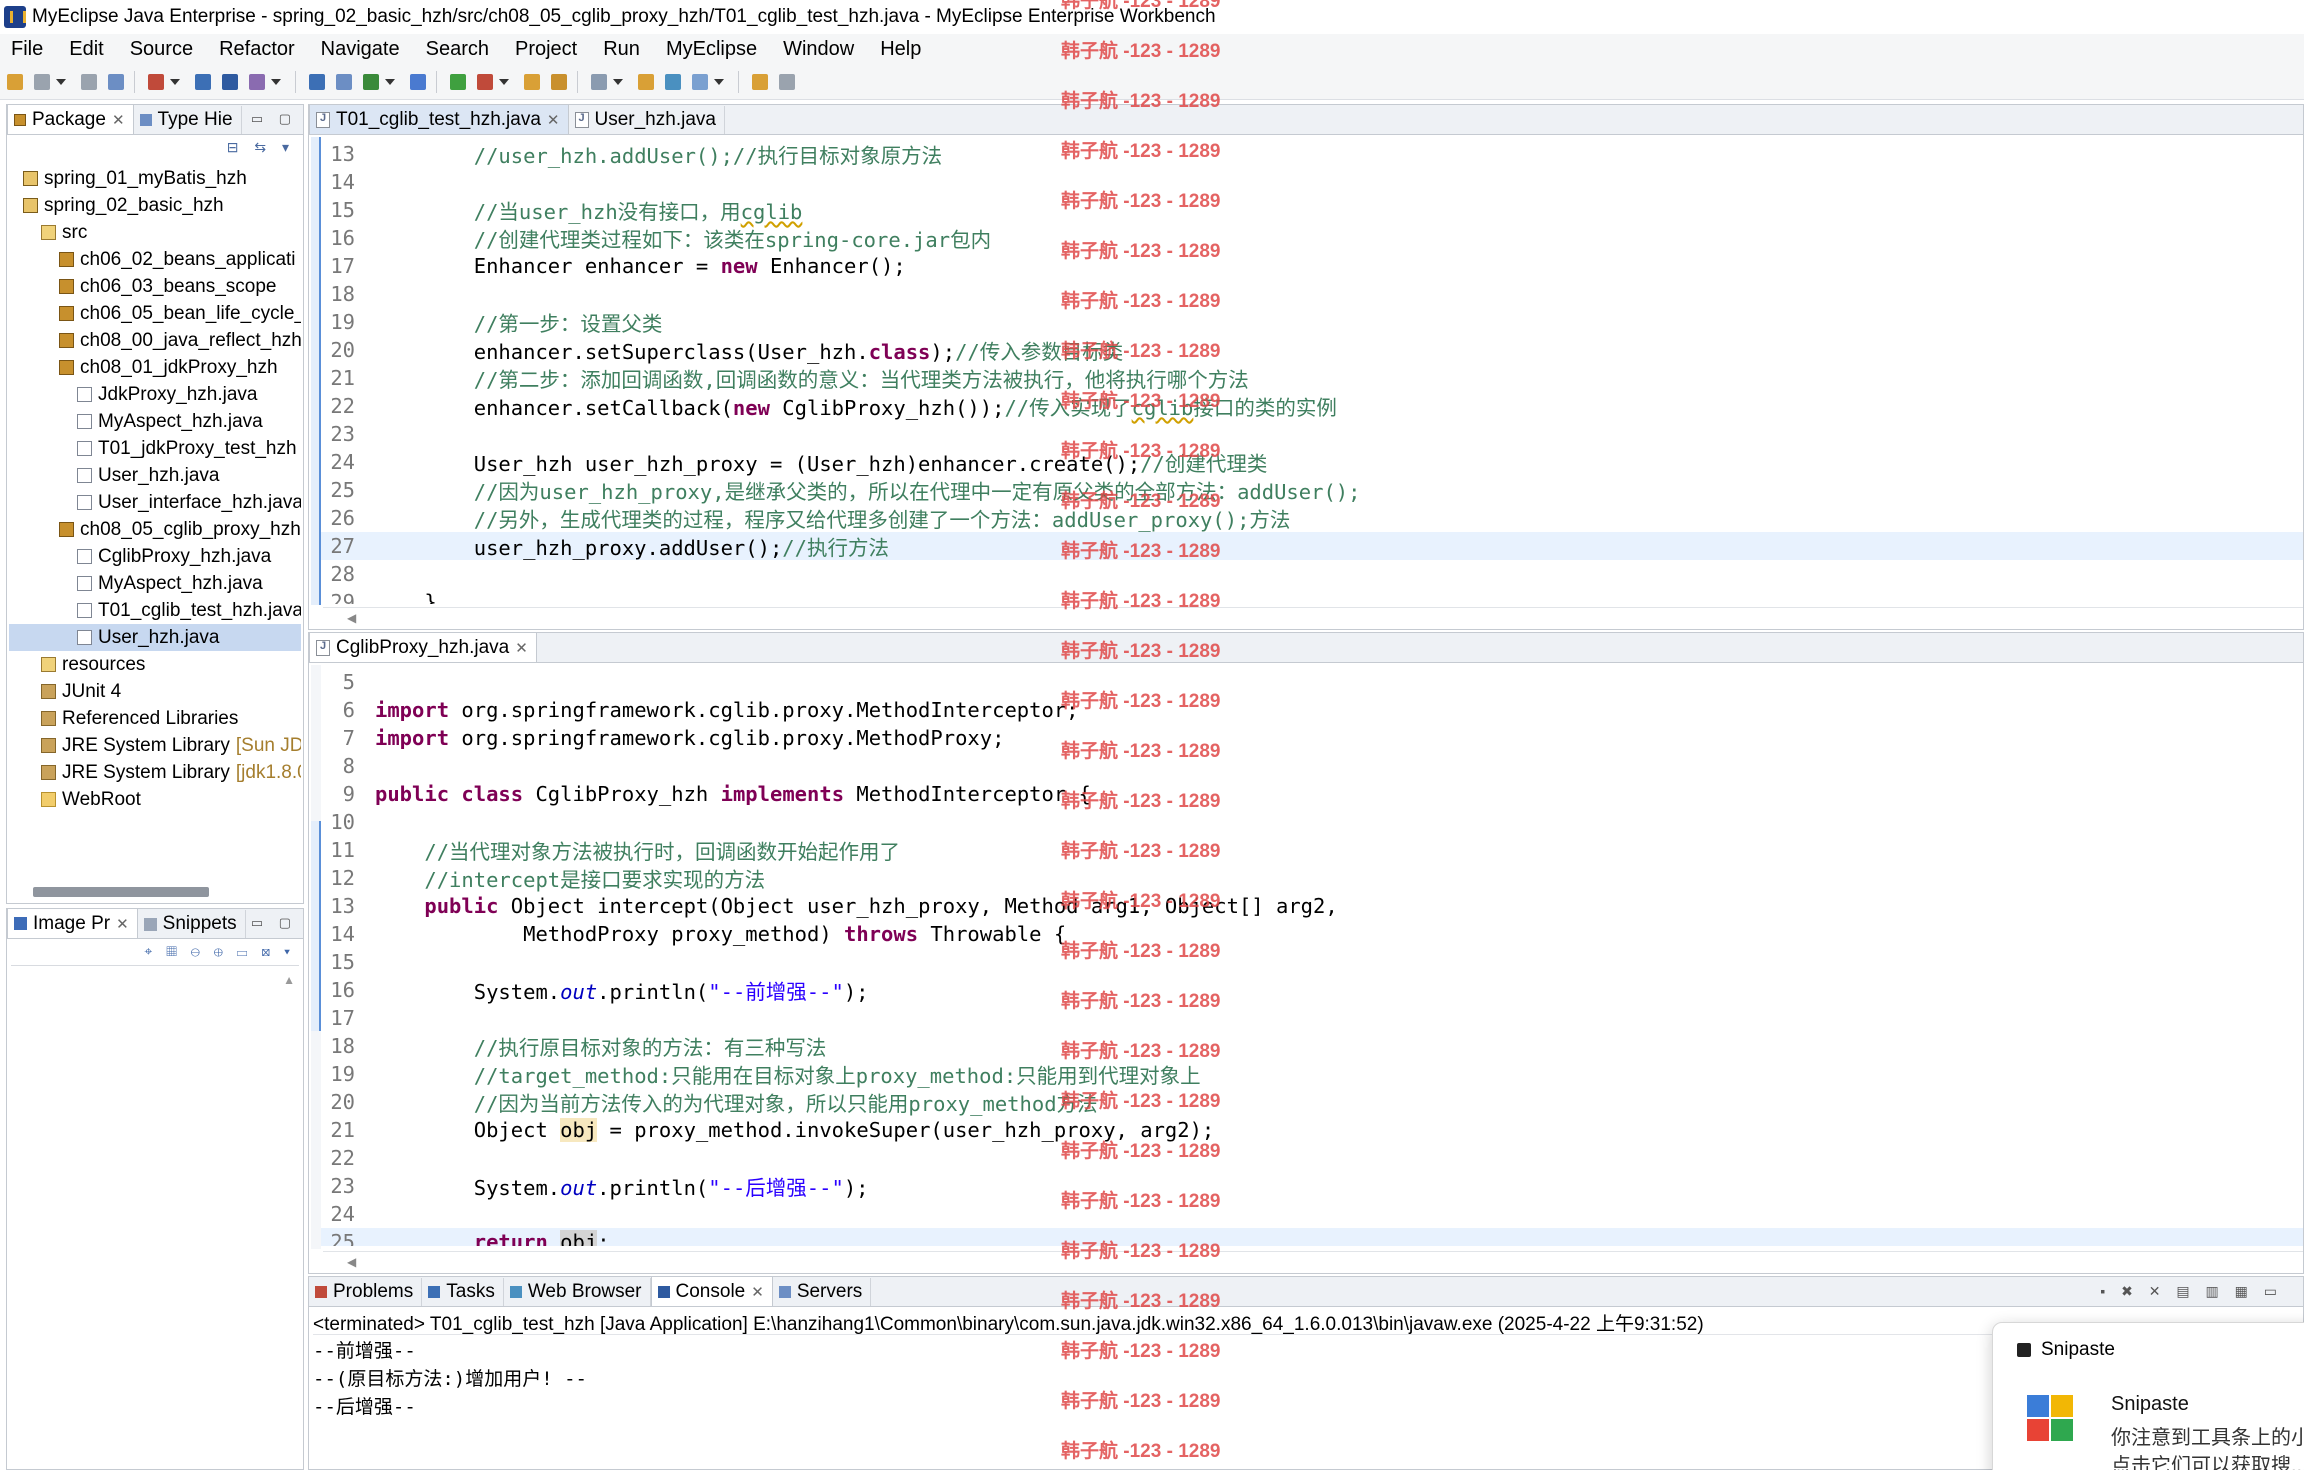  What do you see at coordinates (439, 119) in the screenshot?
I see `tab-t01-cglib-test: T01_cglib_test_hzh.java ✕` at bounding box center [439, 119].